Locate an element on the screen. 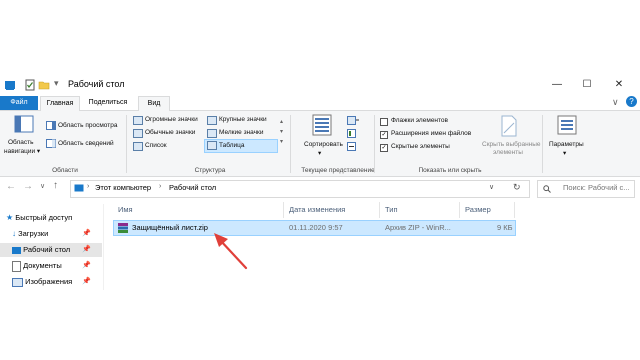 The width and height of the screenshot is (640, 360). forward-arrow-icon: → is located at coordinates (28, 186).